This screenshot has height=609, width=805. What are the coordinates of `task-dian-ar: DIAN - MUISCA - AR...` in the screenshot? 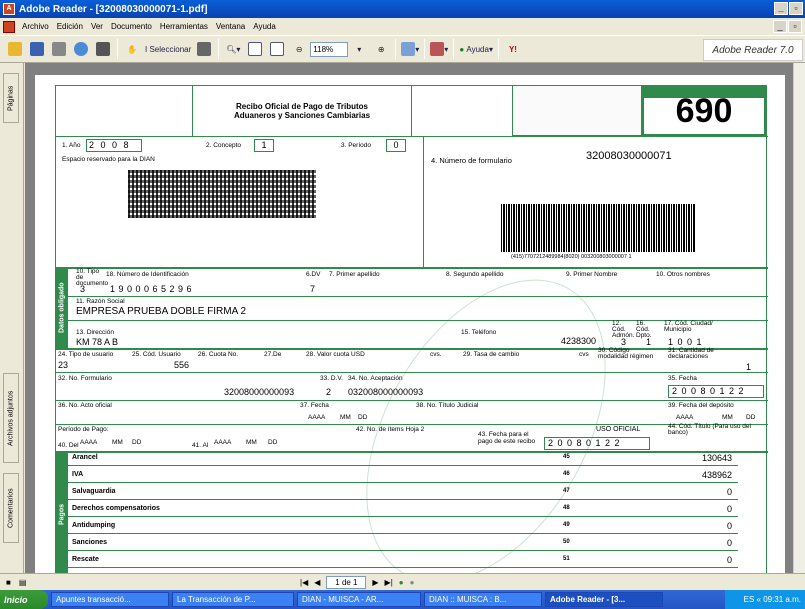 It's located at (359, 599).